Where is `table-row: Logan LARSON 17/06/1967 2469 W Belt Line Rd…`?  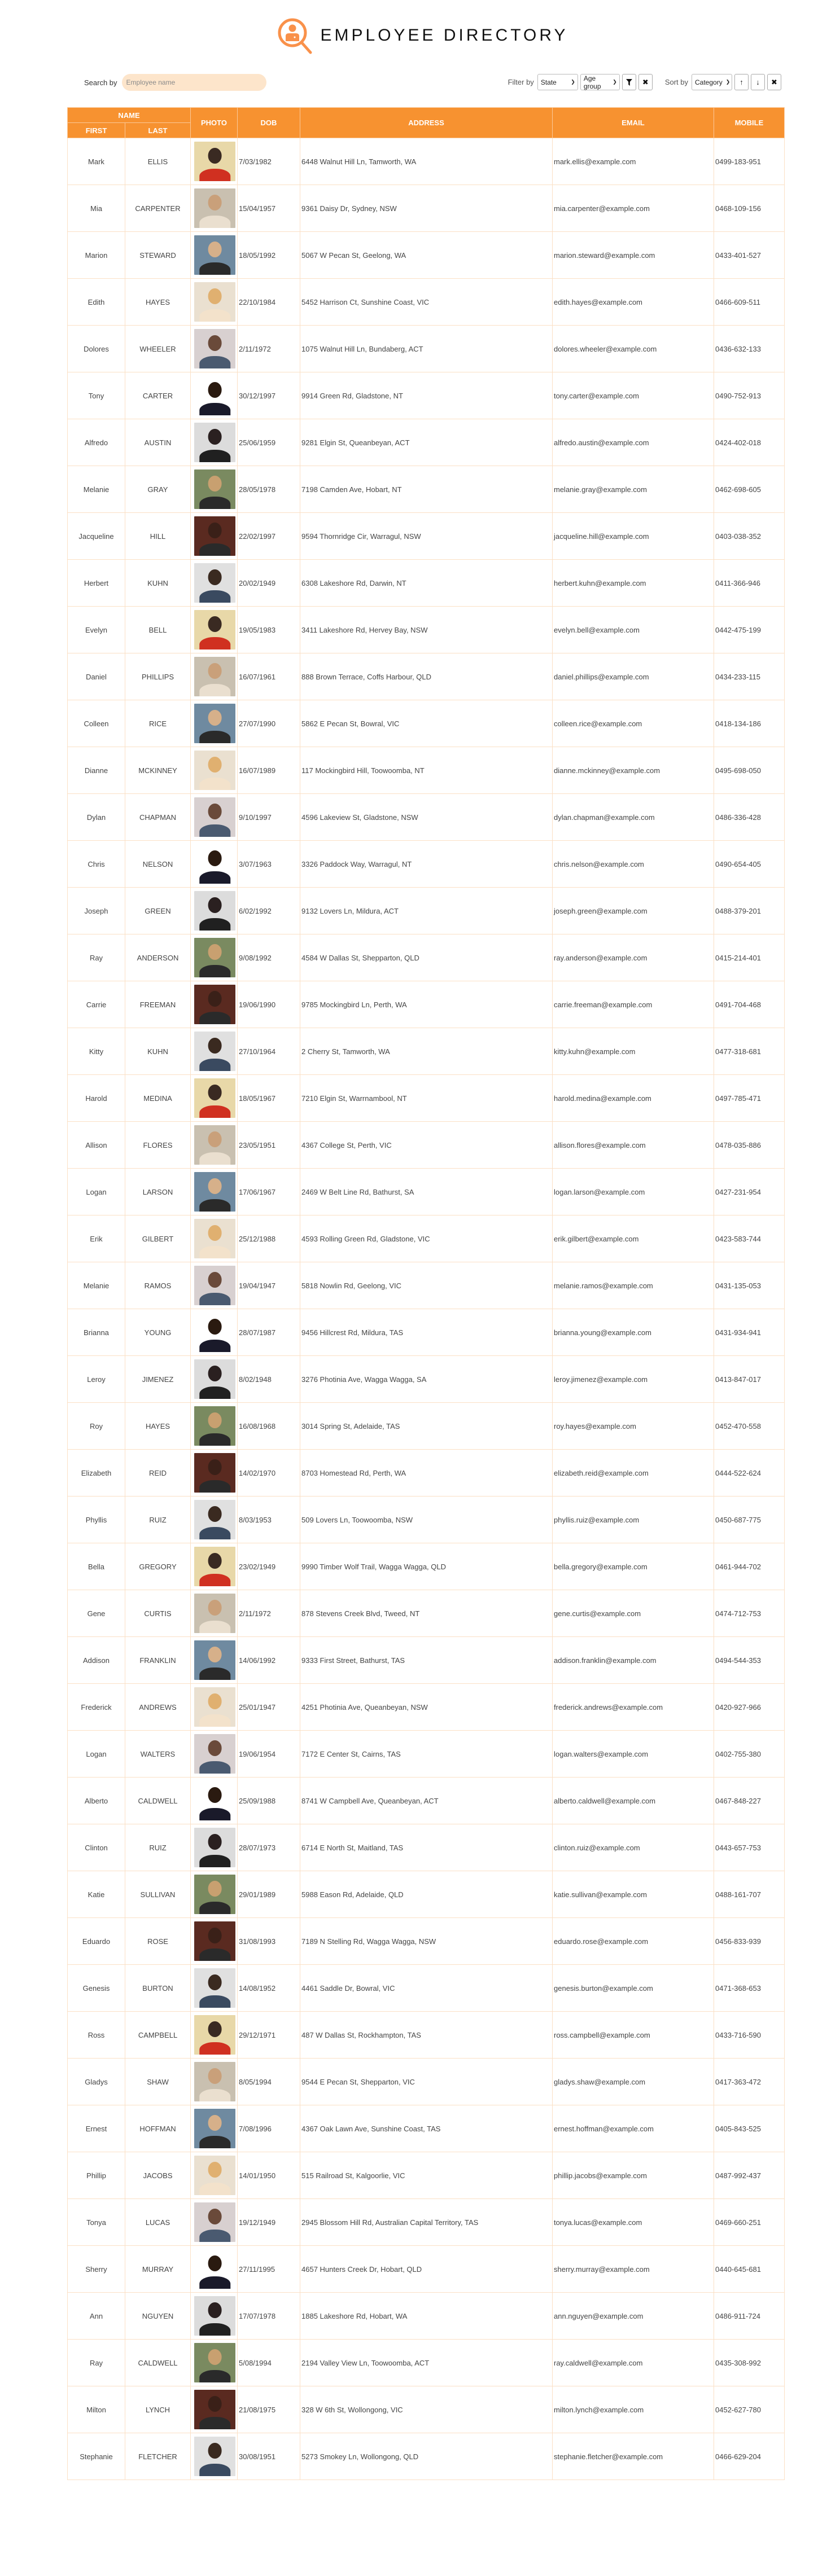 table-row: Logan LARSON 17/06/1967 2469 W Belt Line Rd… is located at coordinates (426, 1191).